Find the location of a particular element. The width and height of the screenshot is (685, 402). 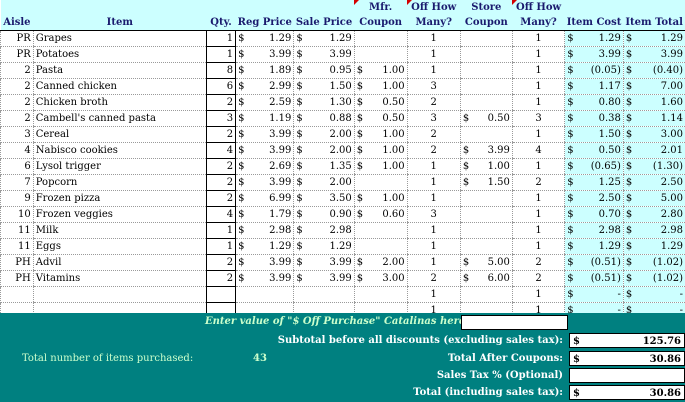

cell-aisle: PR is located at coordinates (17, 54).